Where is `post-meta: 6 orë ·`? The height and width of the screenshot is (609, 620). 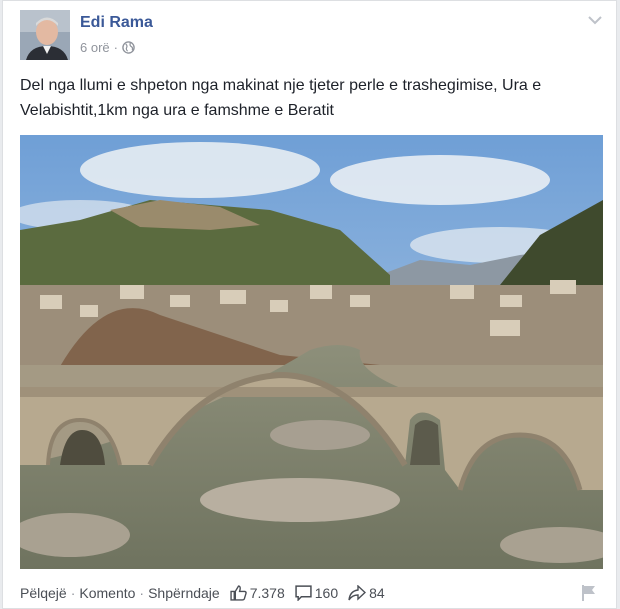
post-meta: 6 orë · is located at coordinates (107, 47).